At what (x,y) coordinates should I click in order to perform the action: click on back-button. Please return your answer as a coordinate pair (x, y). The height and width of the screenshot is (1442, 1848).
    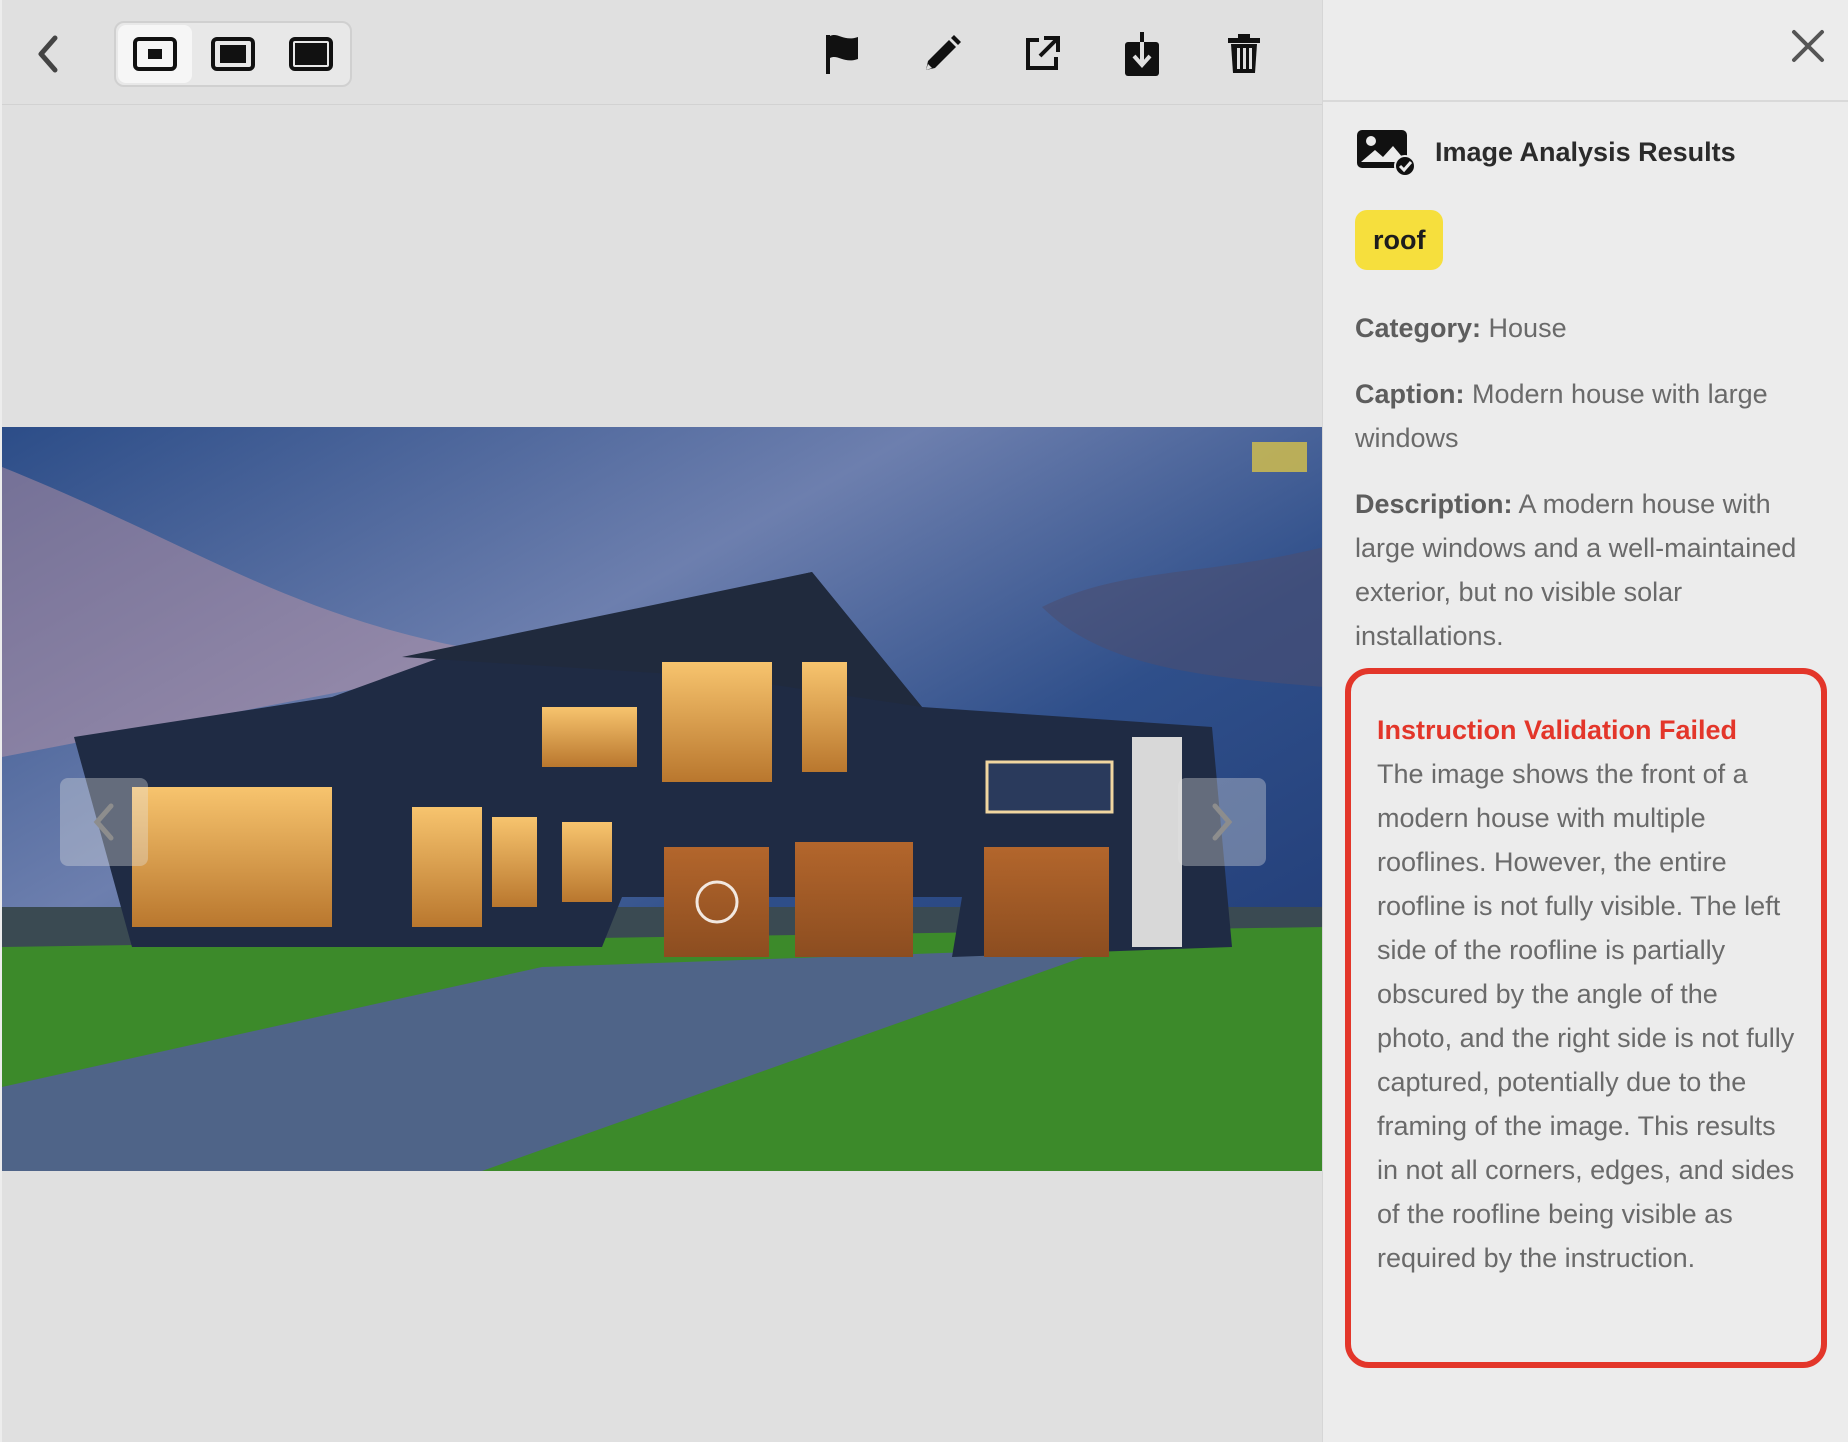
    Looking at the image, I should click on (48, 54).